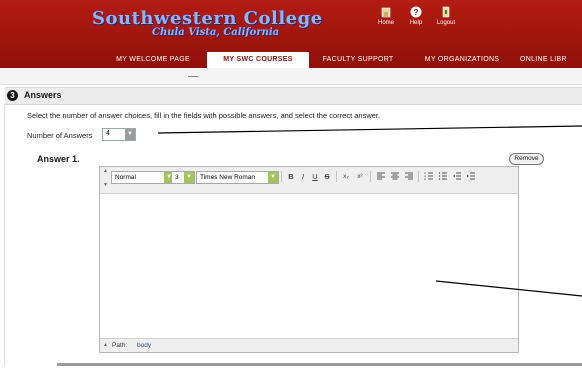 The width and height of the screenshot is (582, 372). I want to click on subscript-button: x₂, so click(346, 176).